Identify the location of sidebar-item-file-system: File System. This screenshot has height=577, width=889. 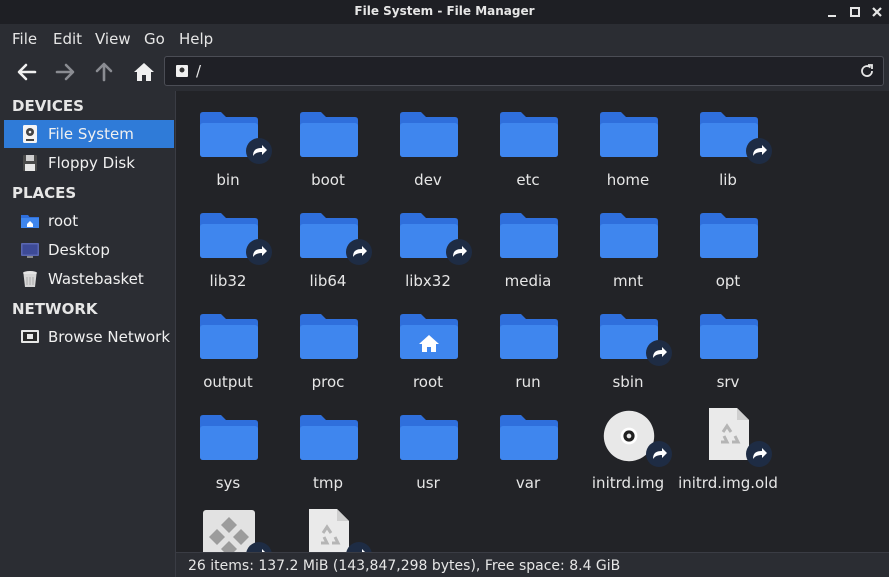
(89, 134).